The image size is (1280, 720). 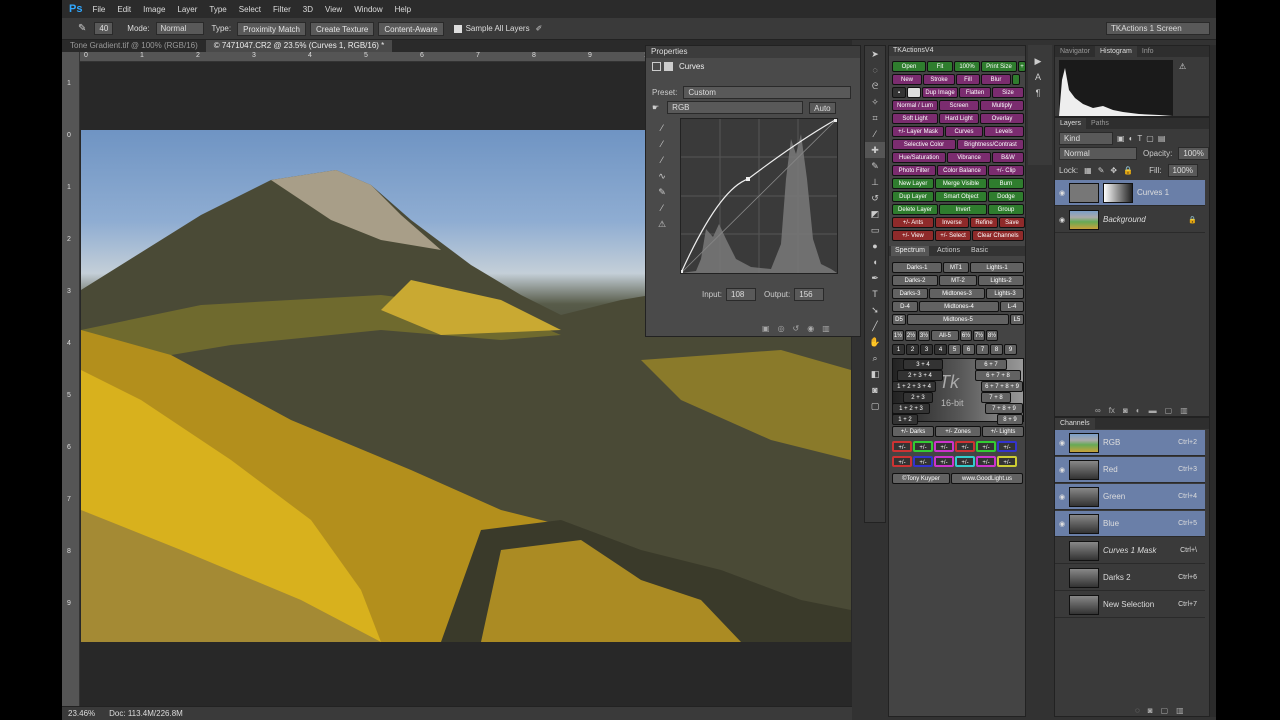 I want to click on pen-tool-icon: ✒, so click(x=875, y=278).